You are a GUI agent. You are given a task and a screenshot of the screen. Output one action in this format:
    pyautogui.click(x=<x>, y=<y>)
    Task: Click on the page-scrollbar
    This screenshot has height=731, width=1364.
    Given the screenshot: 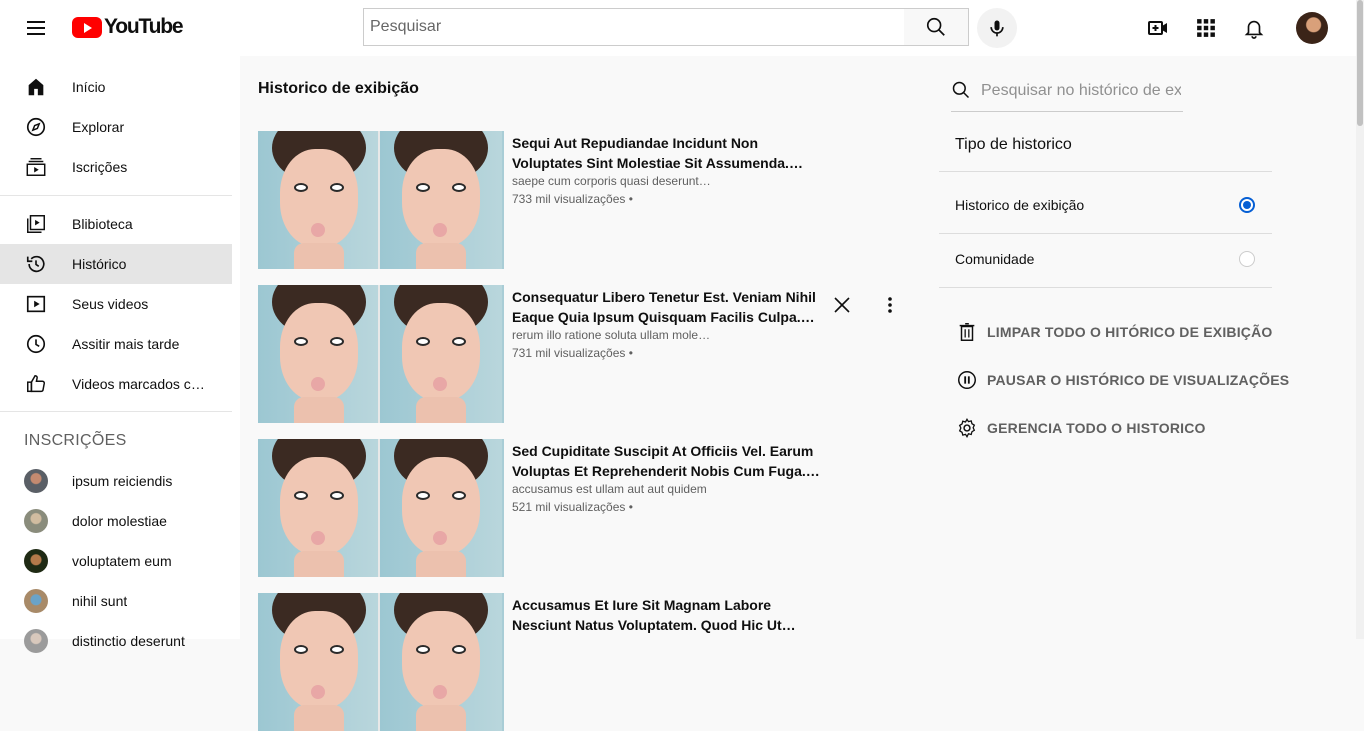 What is the action you would take?
    pyautogui.click(x=1360, y=319)
    